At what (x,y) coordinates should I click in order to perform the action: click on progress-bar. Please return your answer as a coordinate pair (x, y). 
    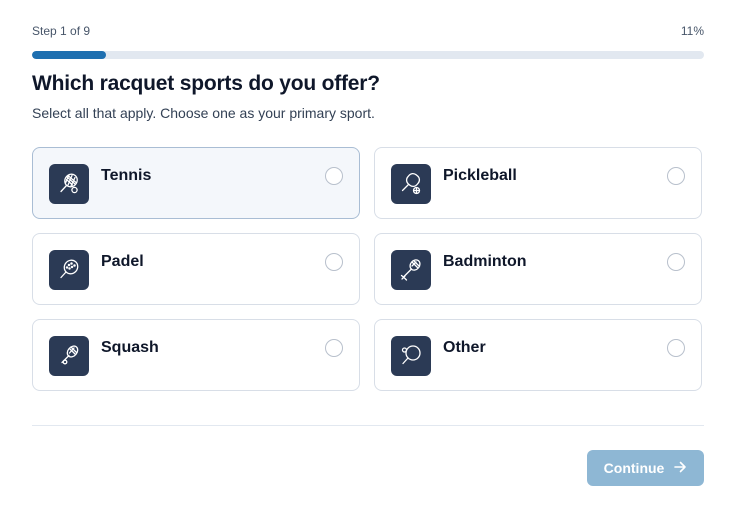
    Looking at the image, I should click on (368, 55).